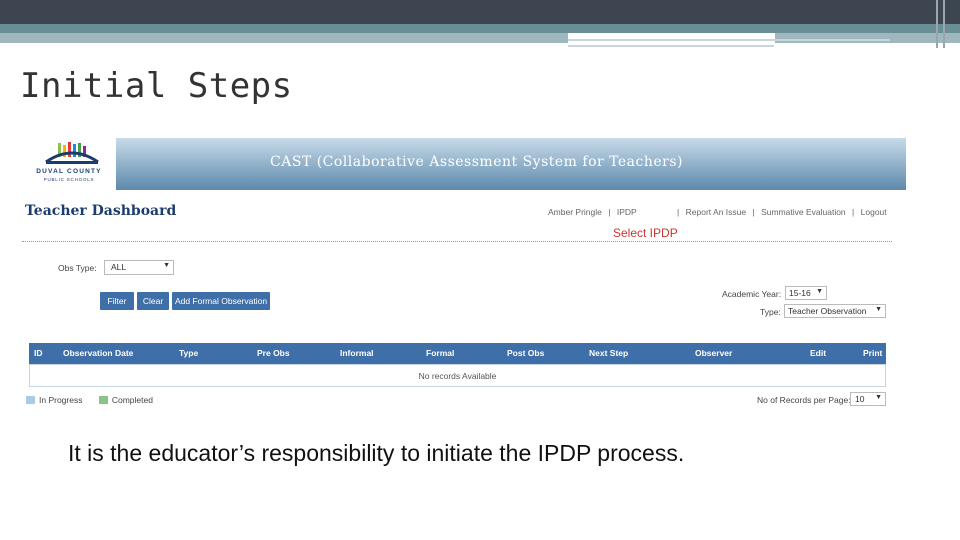 Image resolution: width=960 pixels, height=540 pixels. I want to click on table-body: No records Available, so click(457, 375).